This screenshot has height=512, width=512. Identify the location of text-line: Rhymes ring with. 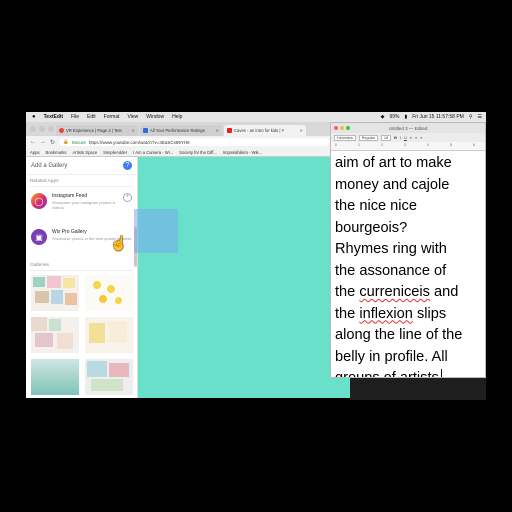
(391, 249).